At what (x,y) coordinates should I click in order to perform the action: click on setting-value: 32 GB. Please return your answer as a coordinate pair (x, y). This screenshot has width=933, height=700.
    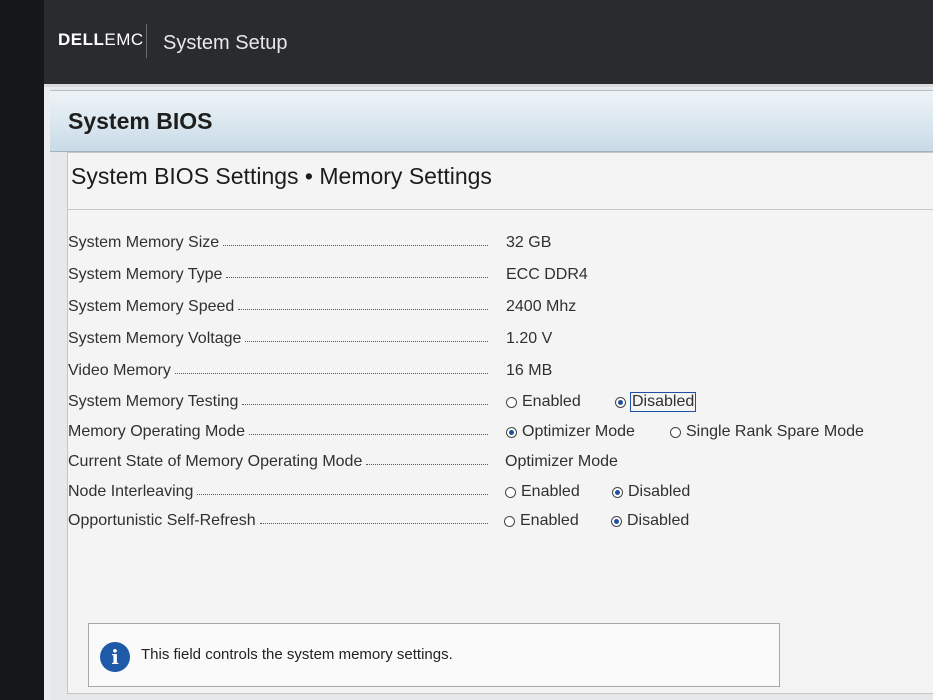
    Looking at the image, I should click on (529, 242).